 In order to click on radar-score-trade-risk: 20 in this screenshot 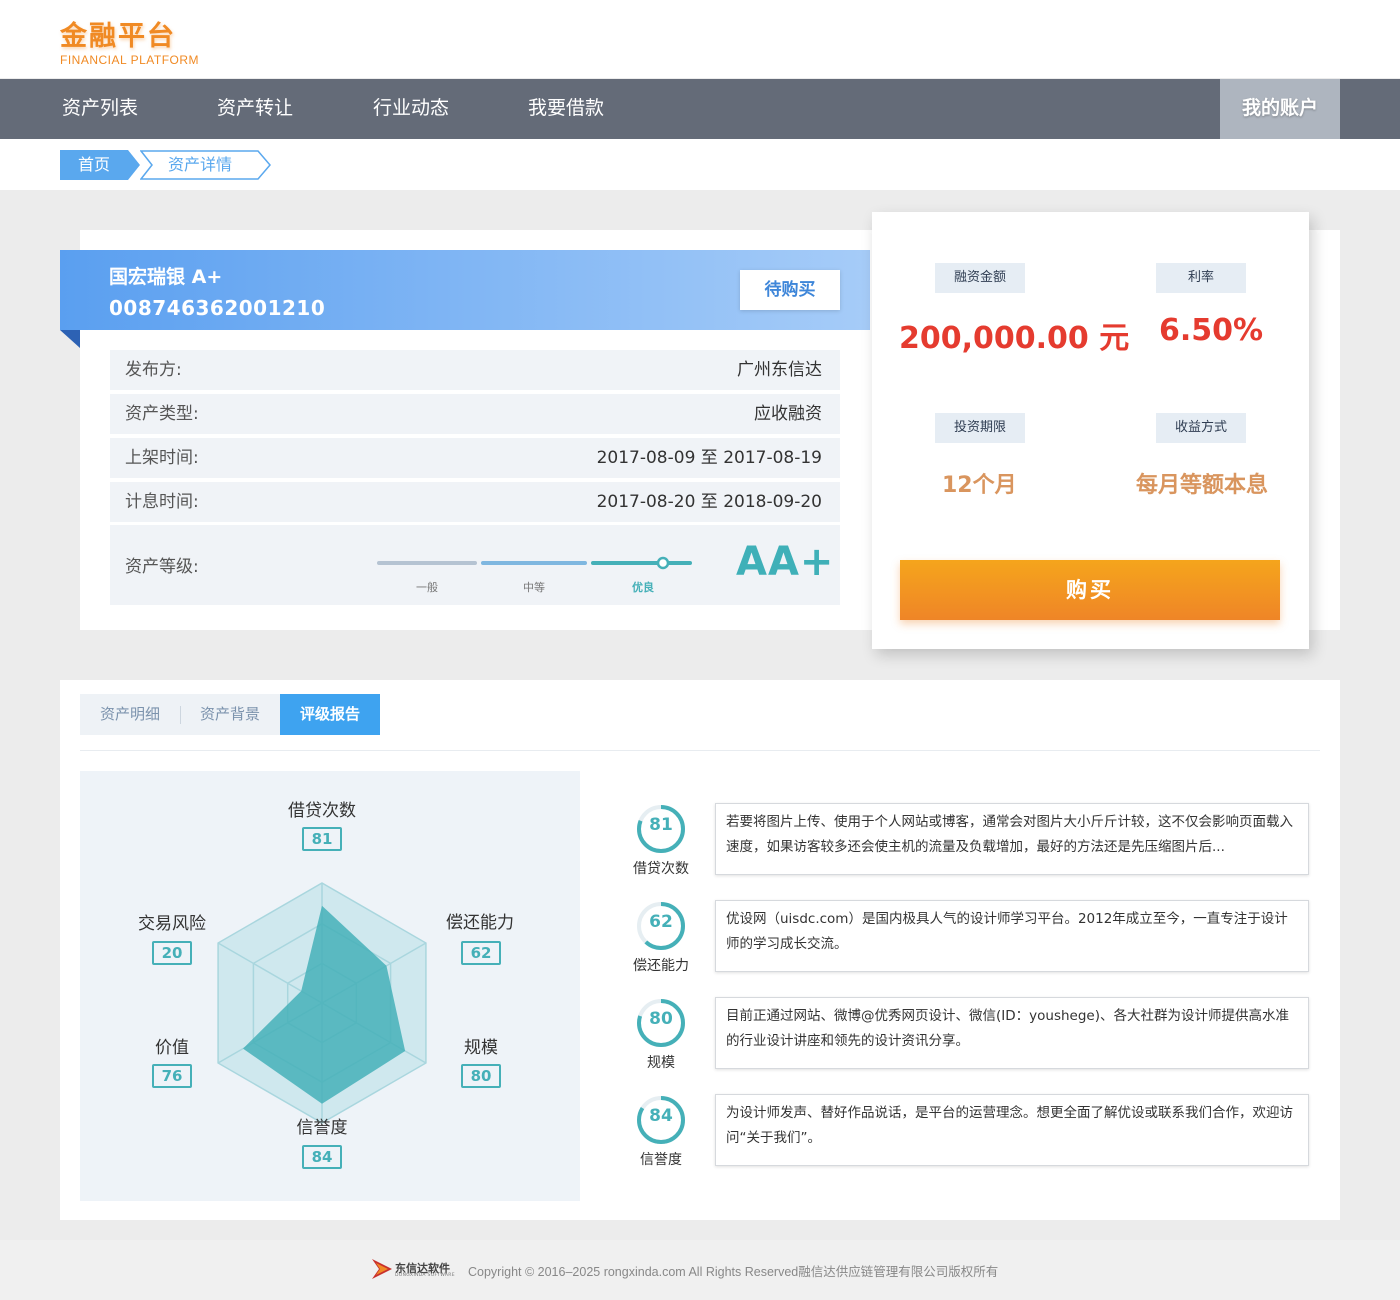, I will do `click(172, 953)`.